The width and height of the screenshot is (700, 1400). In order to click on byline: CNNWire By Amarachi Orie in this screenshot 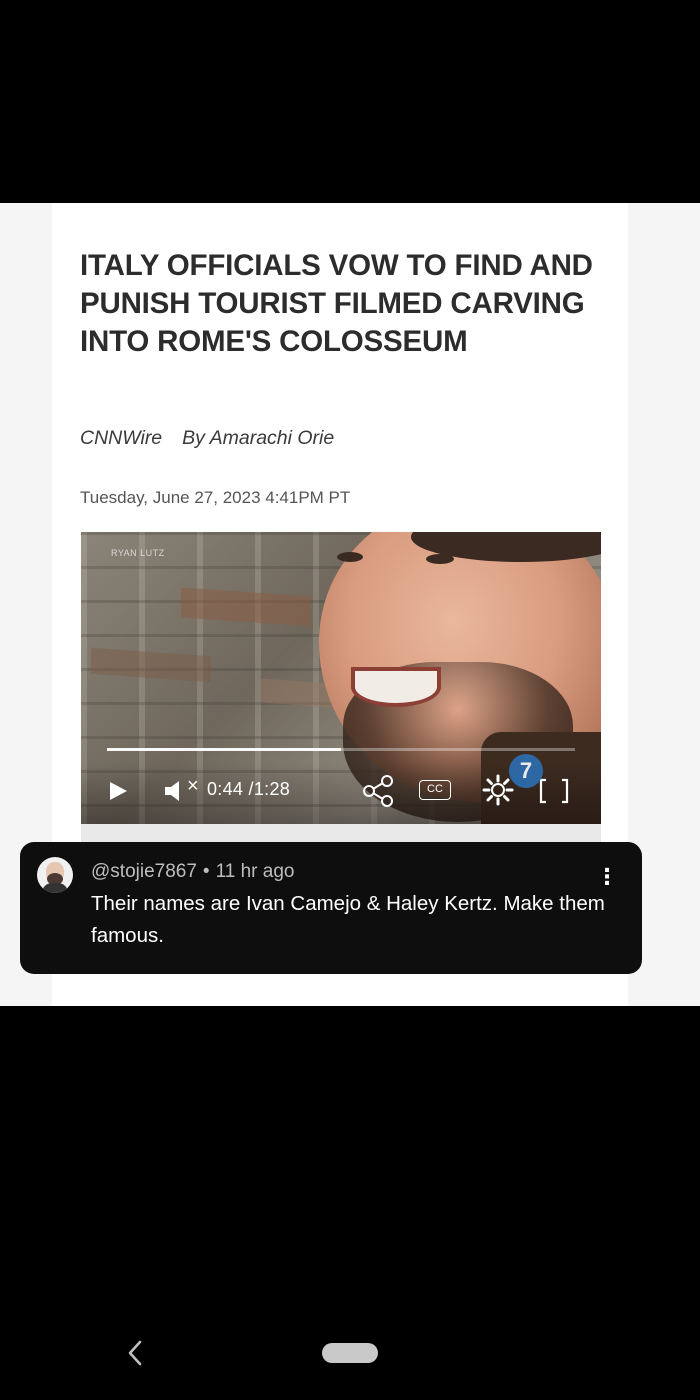, I will do `click(207, 438)`.